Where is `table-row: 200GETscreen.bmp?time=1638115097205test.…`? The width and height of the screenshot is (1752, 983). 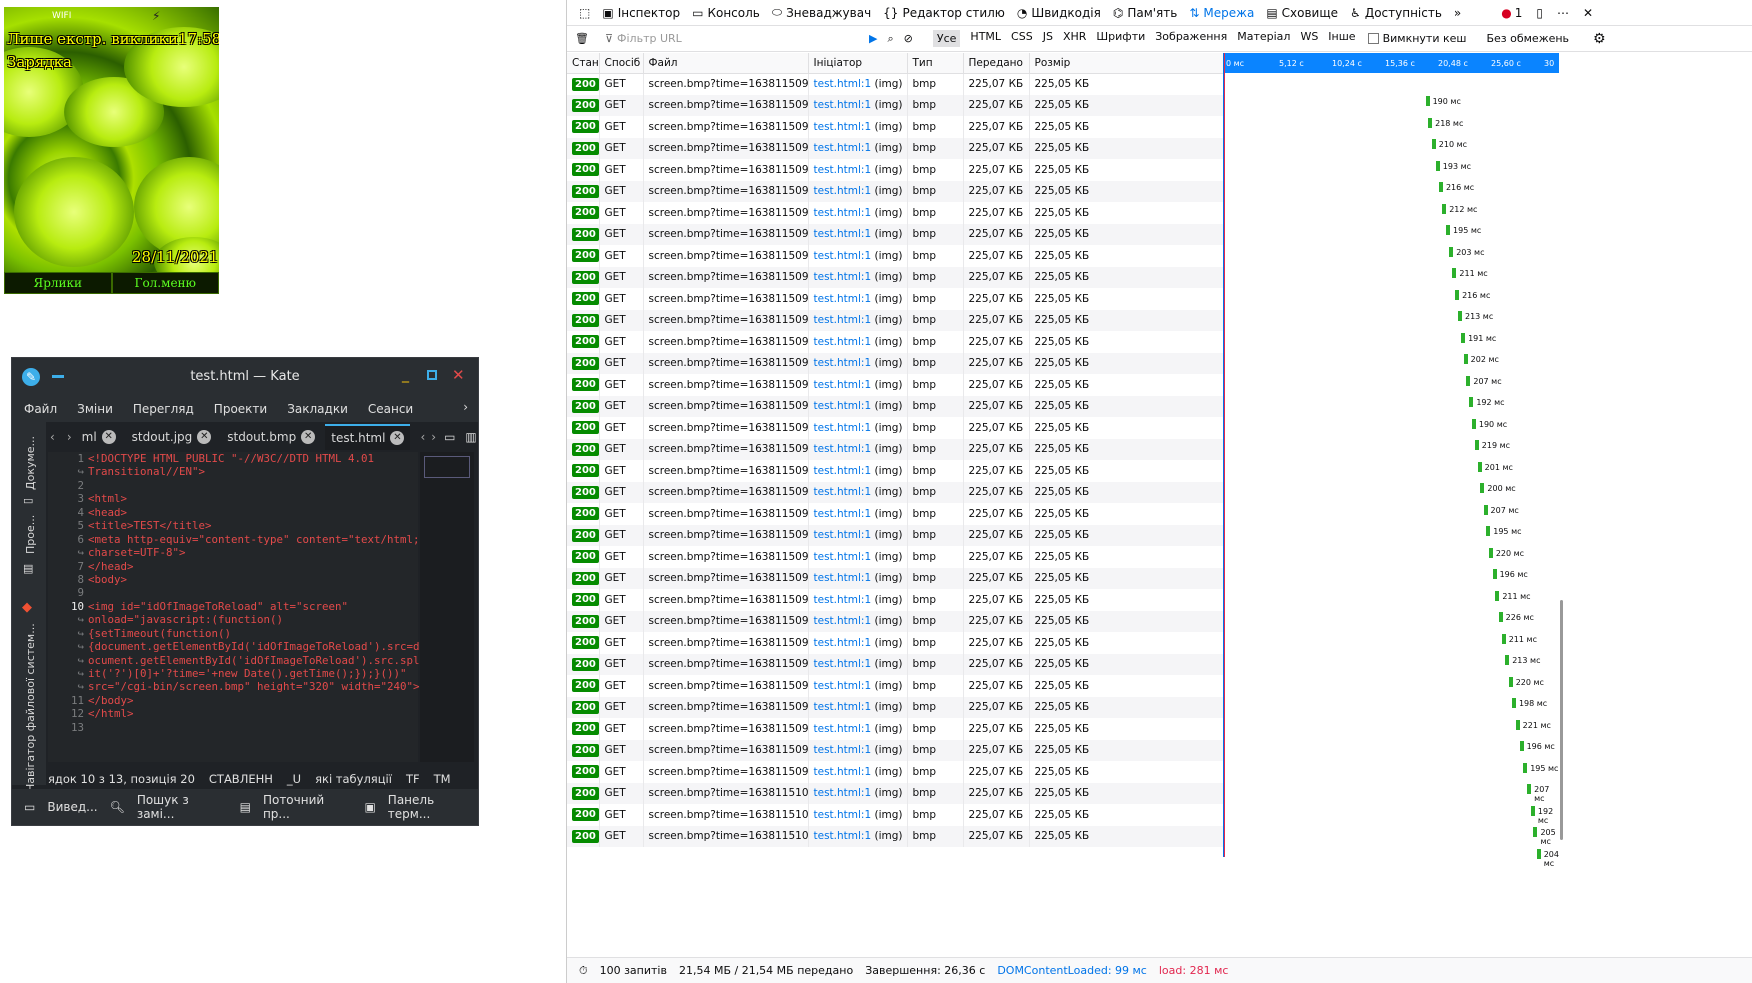
table-row: 200GETscreen.bmp?time=1638115097205test.… is located at coordinates (895, 600).